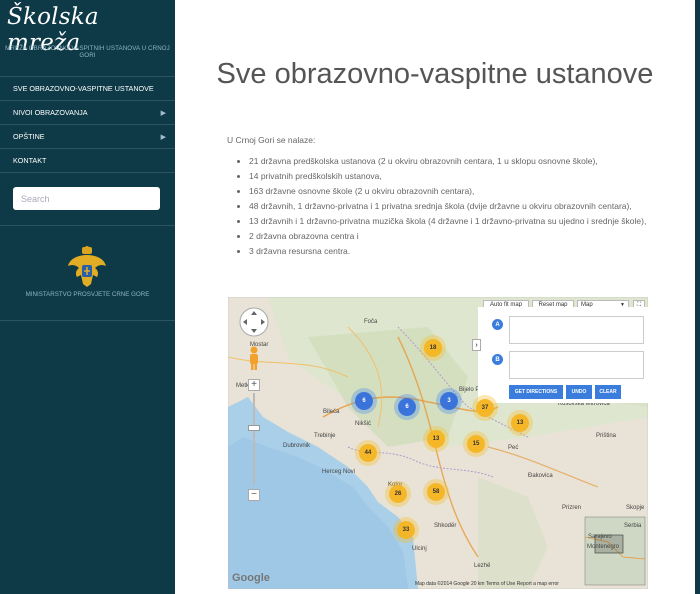  Describe the element at coordinates (482, 566) in the screenshot. I see `map-place-label: Lezhë` at that location.